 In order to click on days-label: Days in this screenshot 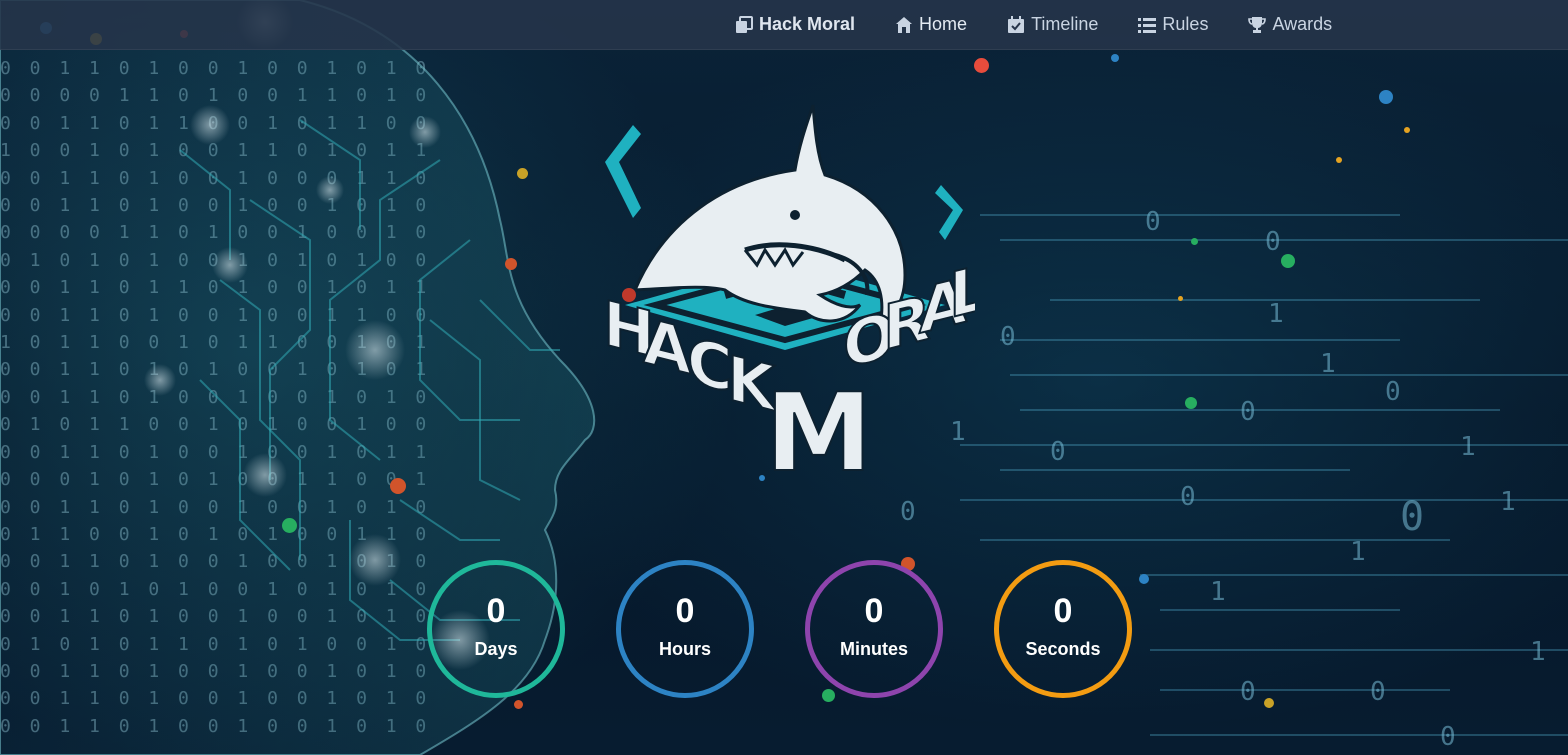, I will do `click(496, 648)`.